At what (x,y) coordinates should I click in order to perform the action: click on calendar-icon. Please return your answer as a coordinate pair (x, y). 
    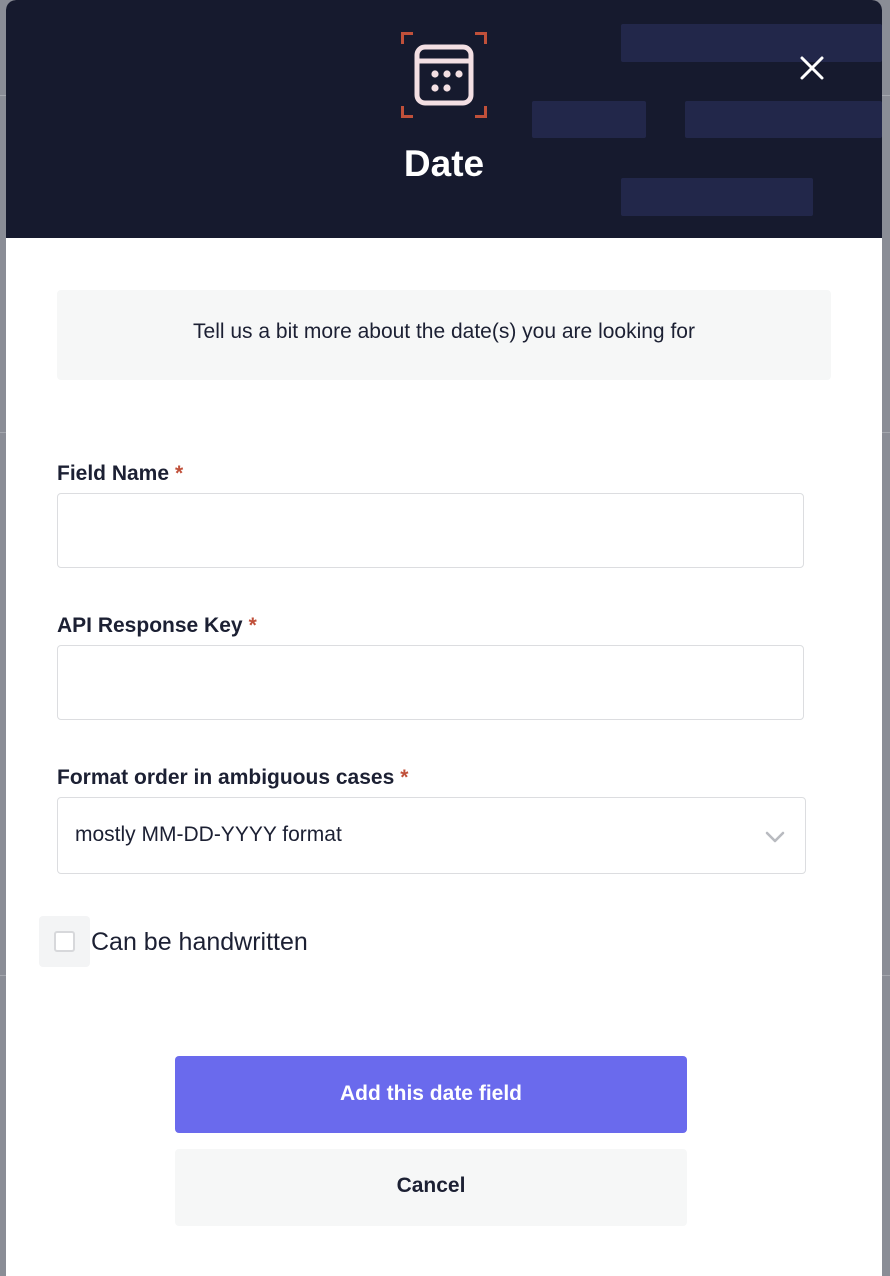
    Looking at the image, I should click on (444, 75).